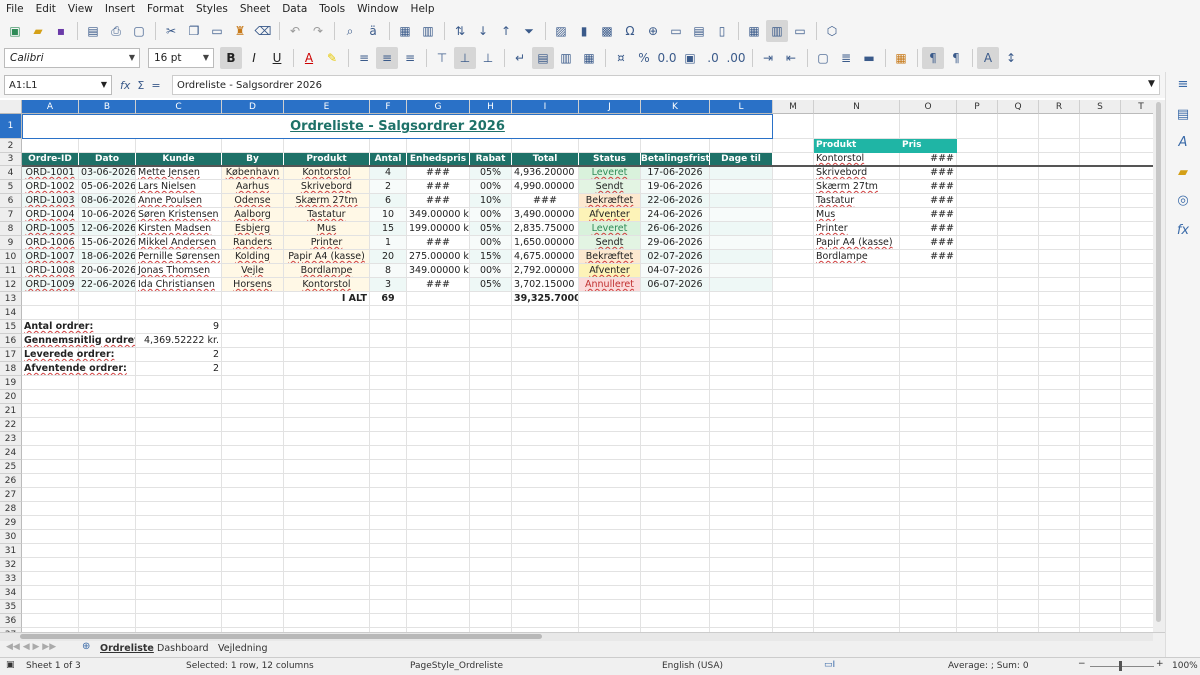  What do you see at coordinates (127, 649) in the screenshot?
I see `tab-ordreliste: Ordreliste` at bounding box center [127, 649].